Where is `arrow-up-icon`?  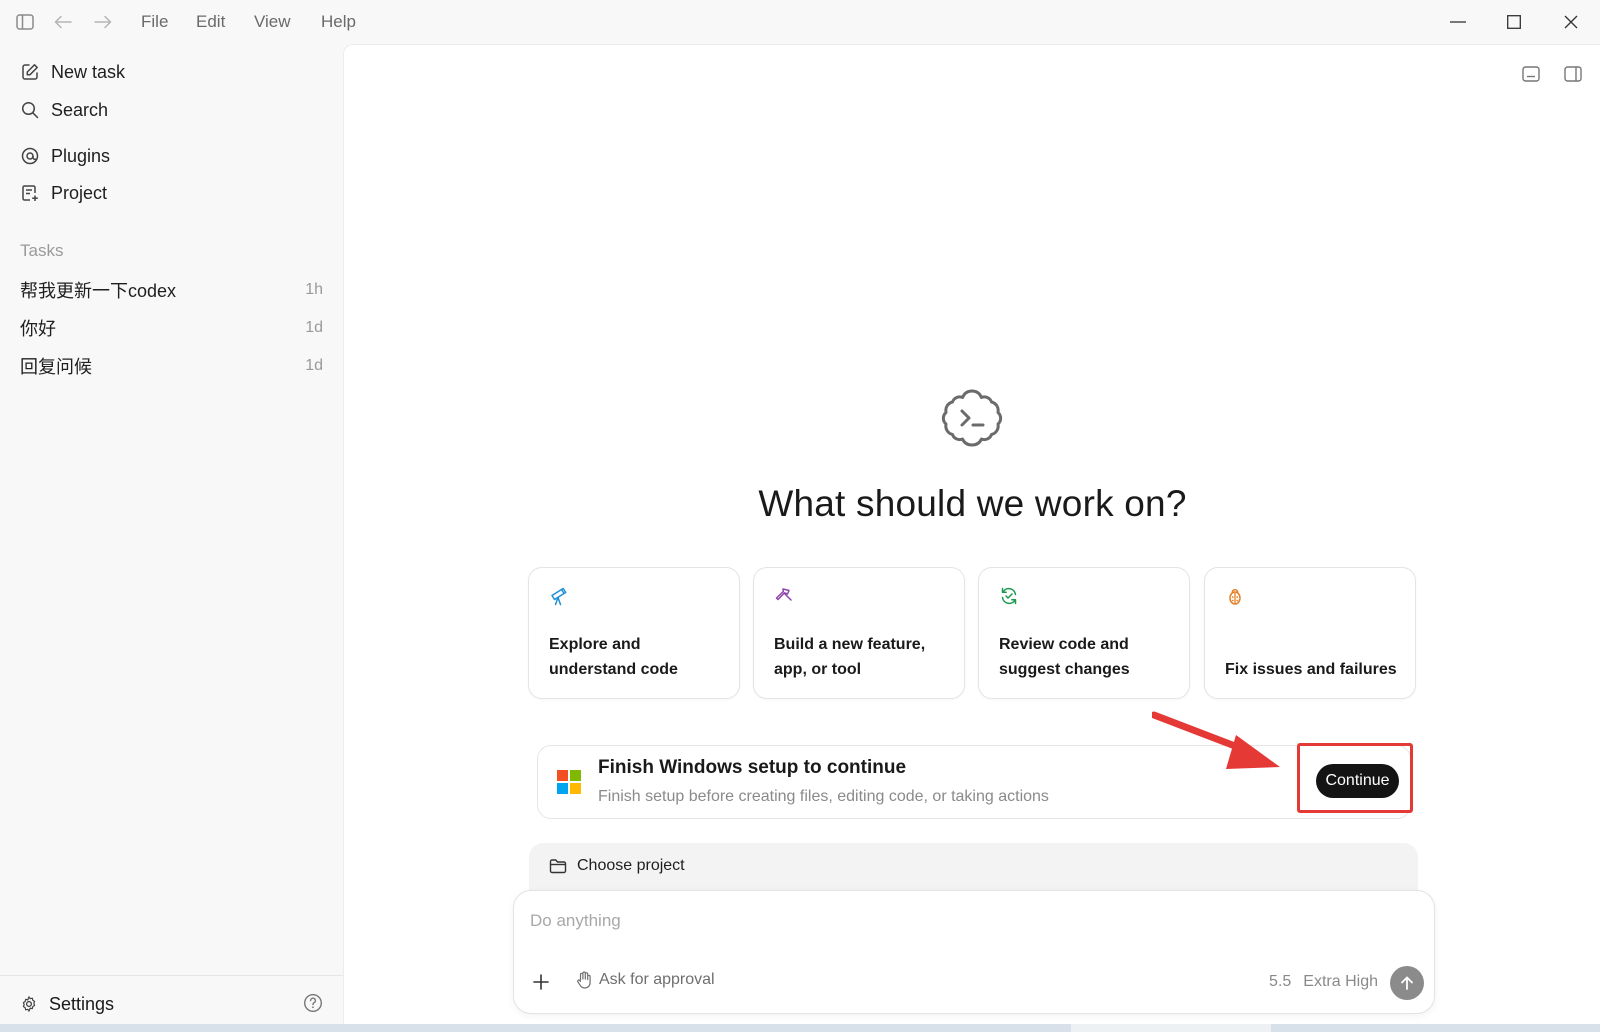
arrow-up-icon is located at coordinates (1407, 983).